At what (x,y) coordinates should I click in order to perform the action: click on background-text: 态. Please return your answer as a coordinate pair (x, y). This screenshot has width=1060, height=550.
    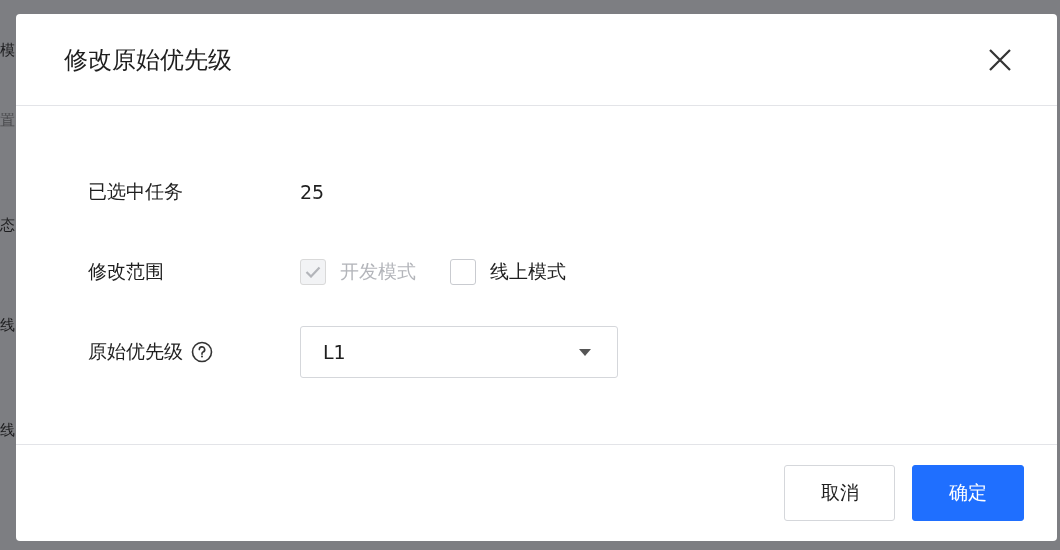
    Looking at the image, I should click on (7, 225).